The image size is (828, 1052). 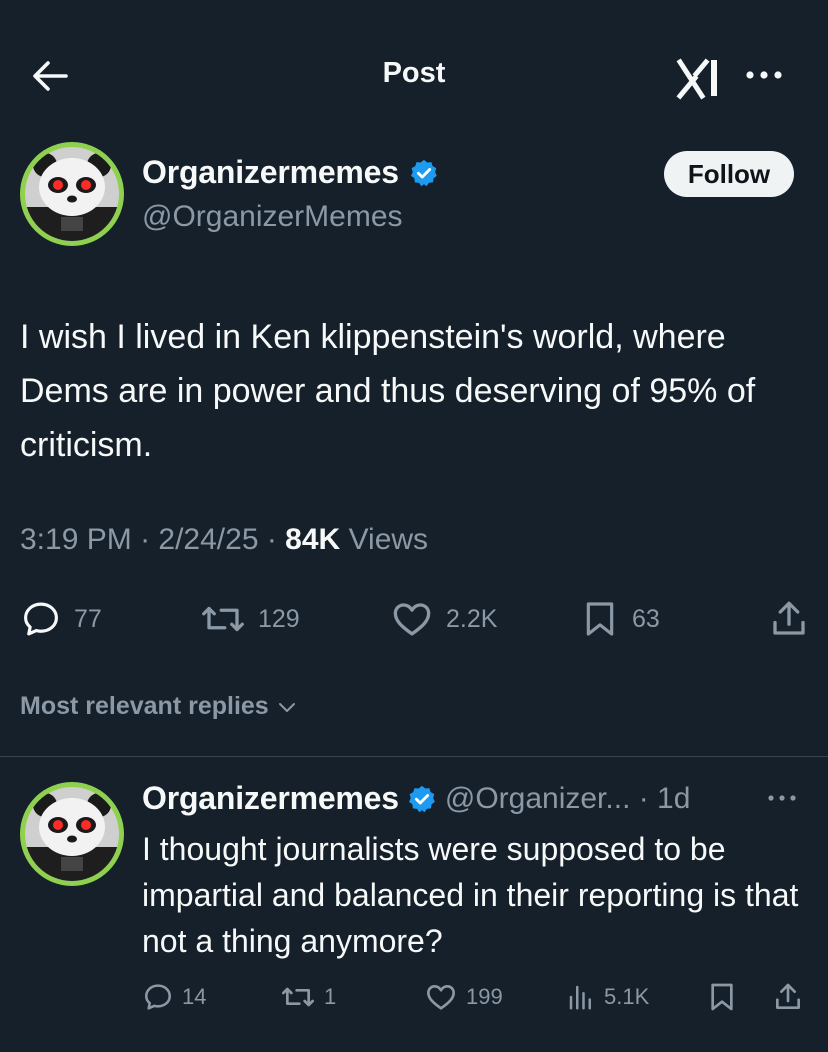 I want to click on divider, so click(x=414, y=756).